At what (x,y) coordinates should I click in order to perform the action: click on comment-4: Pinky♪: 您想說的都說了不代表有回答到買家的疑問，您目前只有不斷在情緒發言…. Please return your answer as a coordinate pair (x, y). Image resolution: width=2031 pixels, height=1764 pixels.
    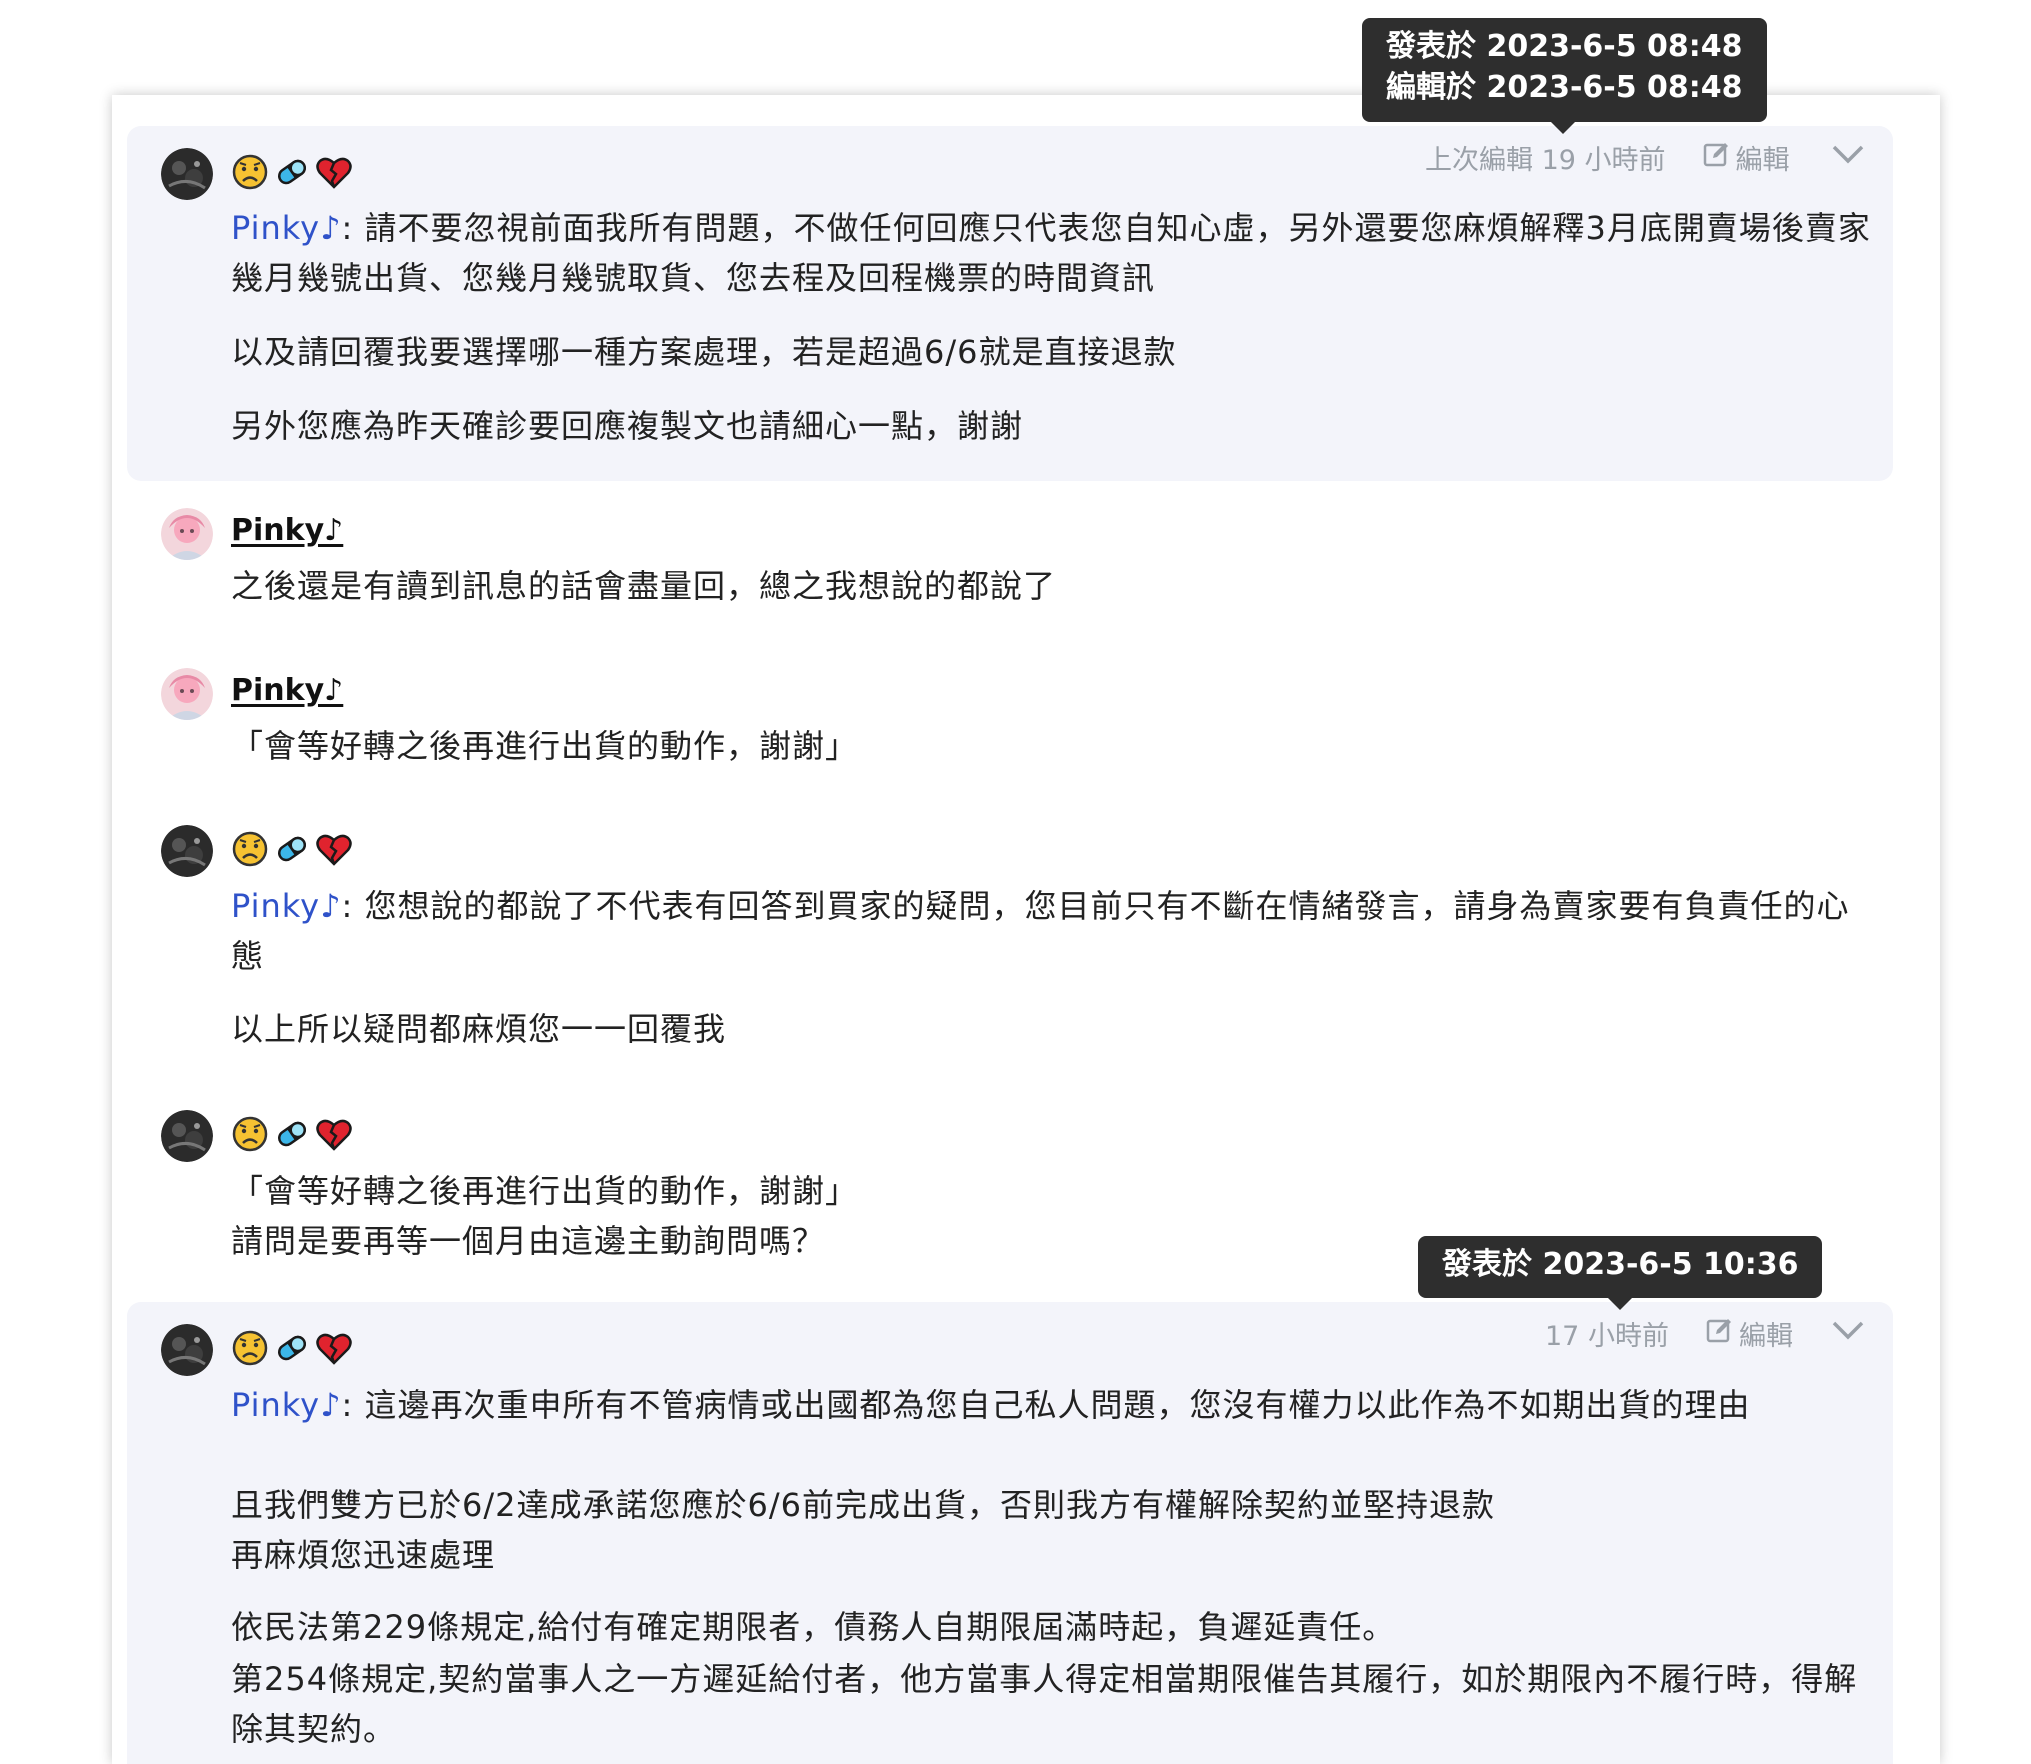
    Looking at the image, I should click on (1010, 940).